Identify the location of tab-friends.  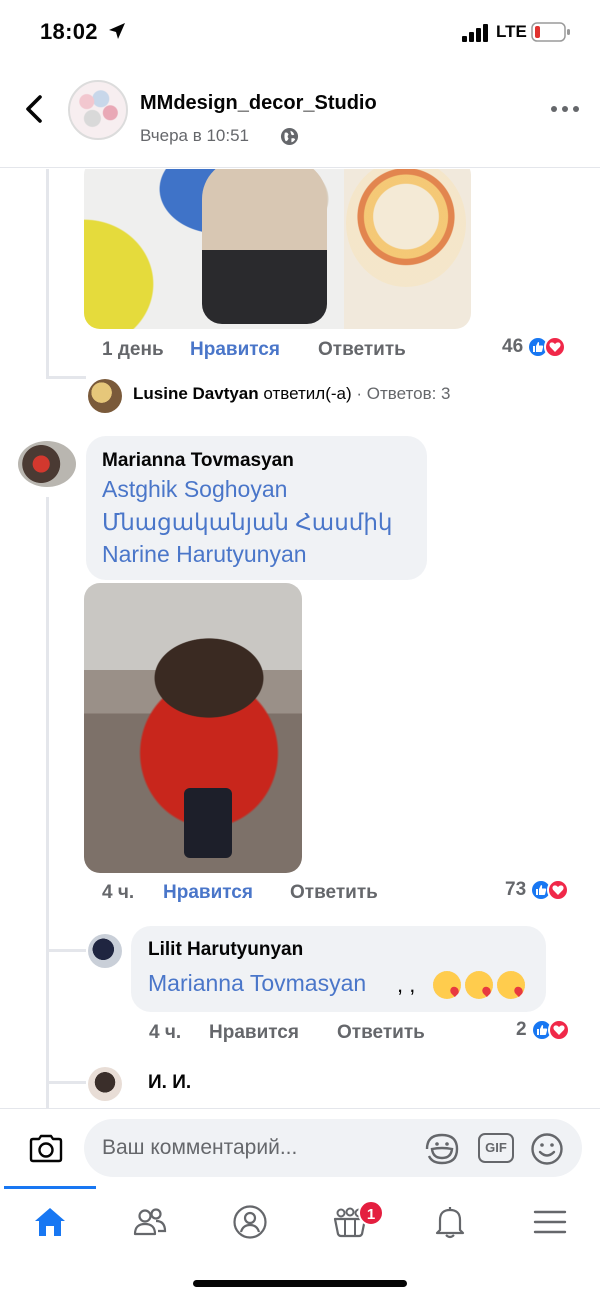
(150, 1226).